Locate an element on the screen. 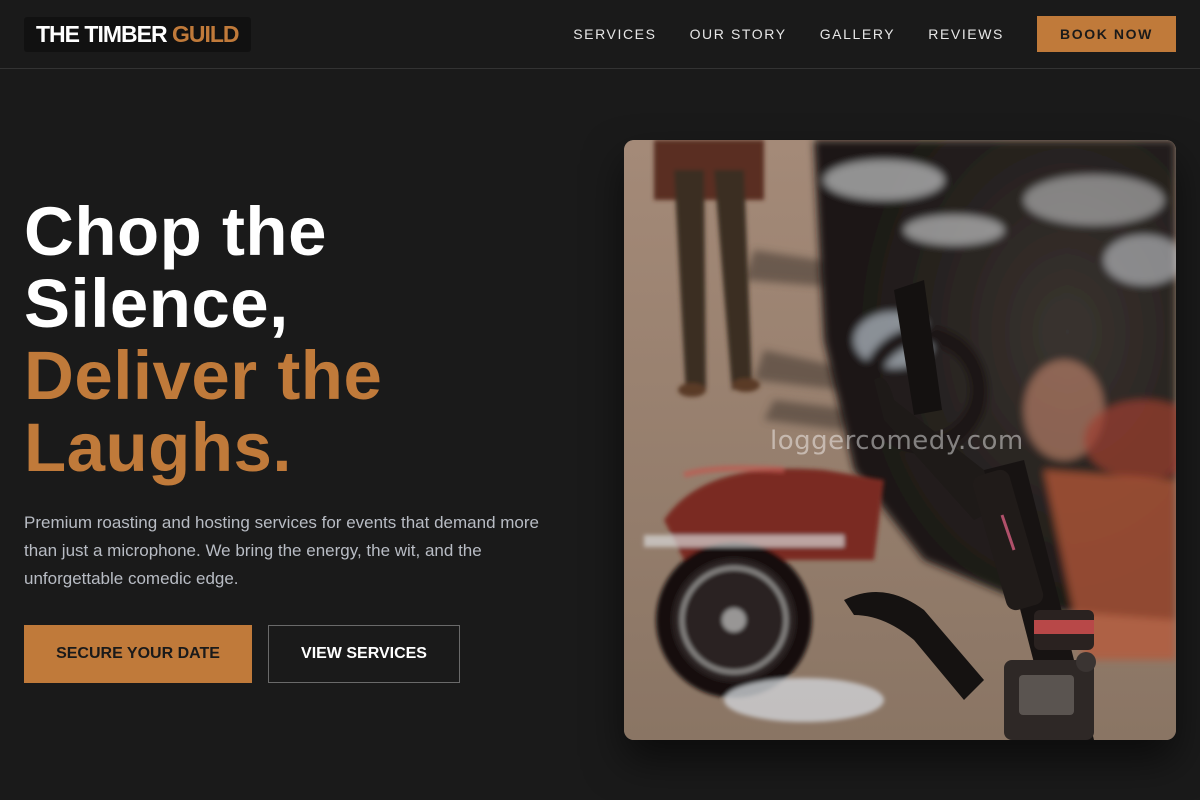  secure-your-date-button: SECURE YOUR DATE is located at coordinates (138, 654).